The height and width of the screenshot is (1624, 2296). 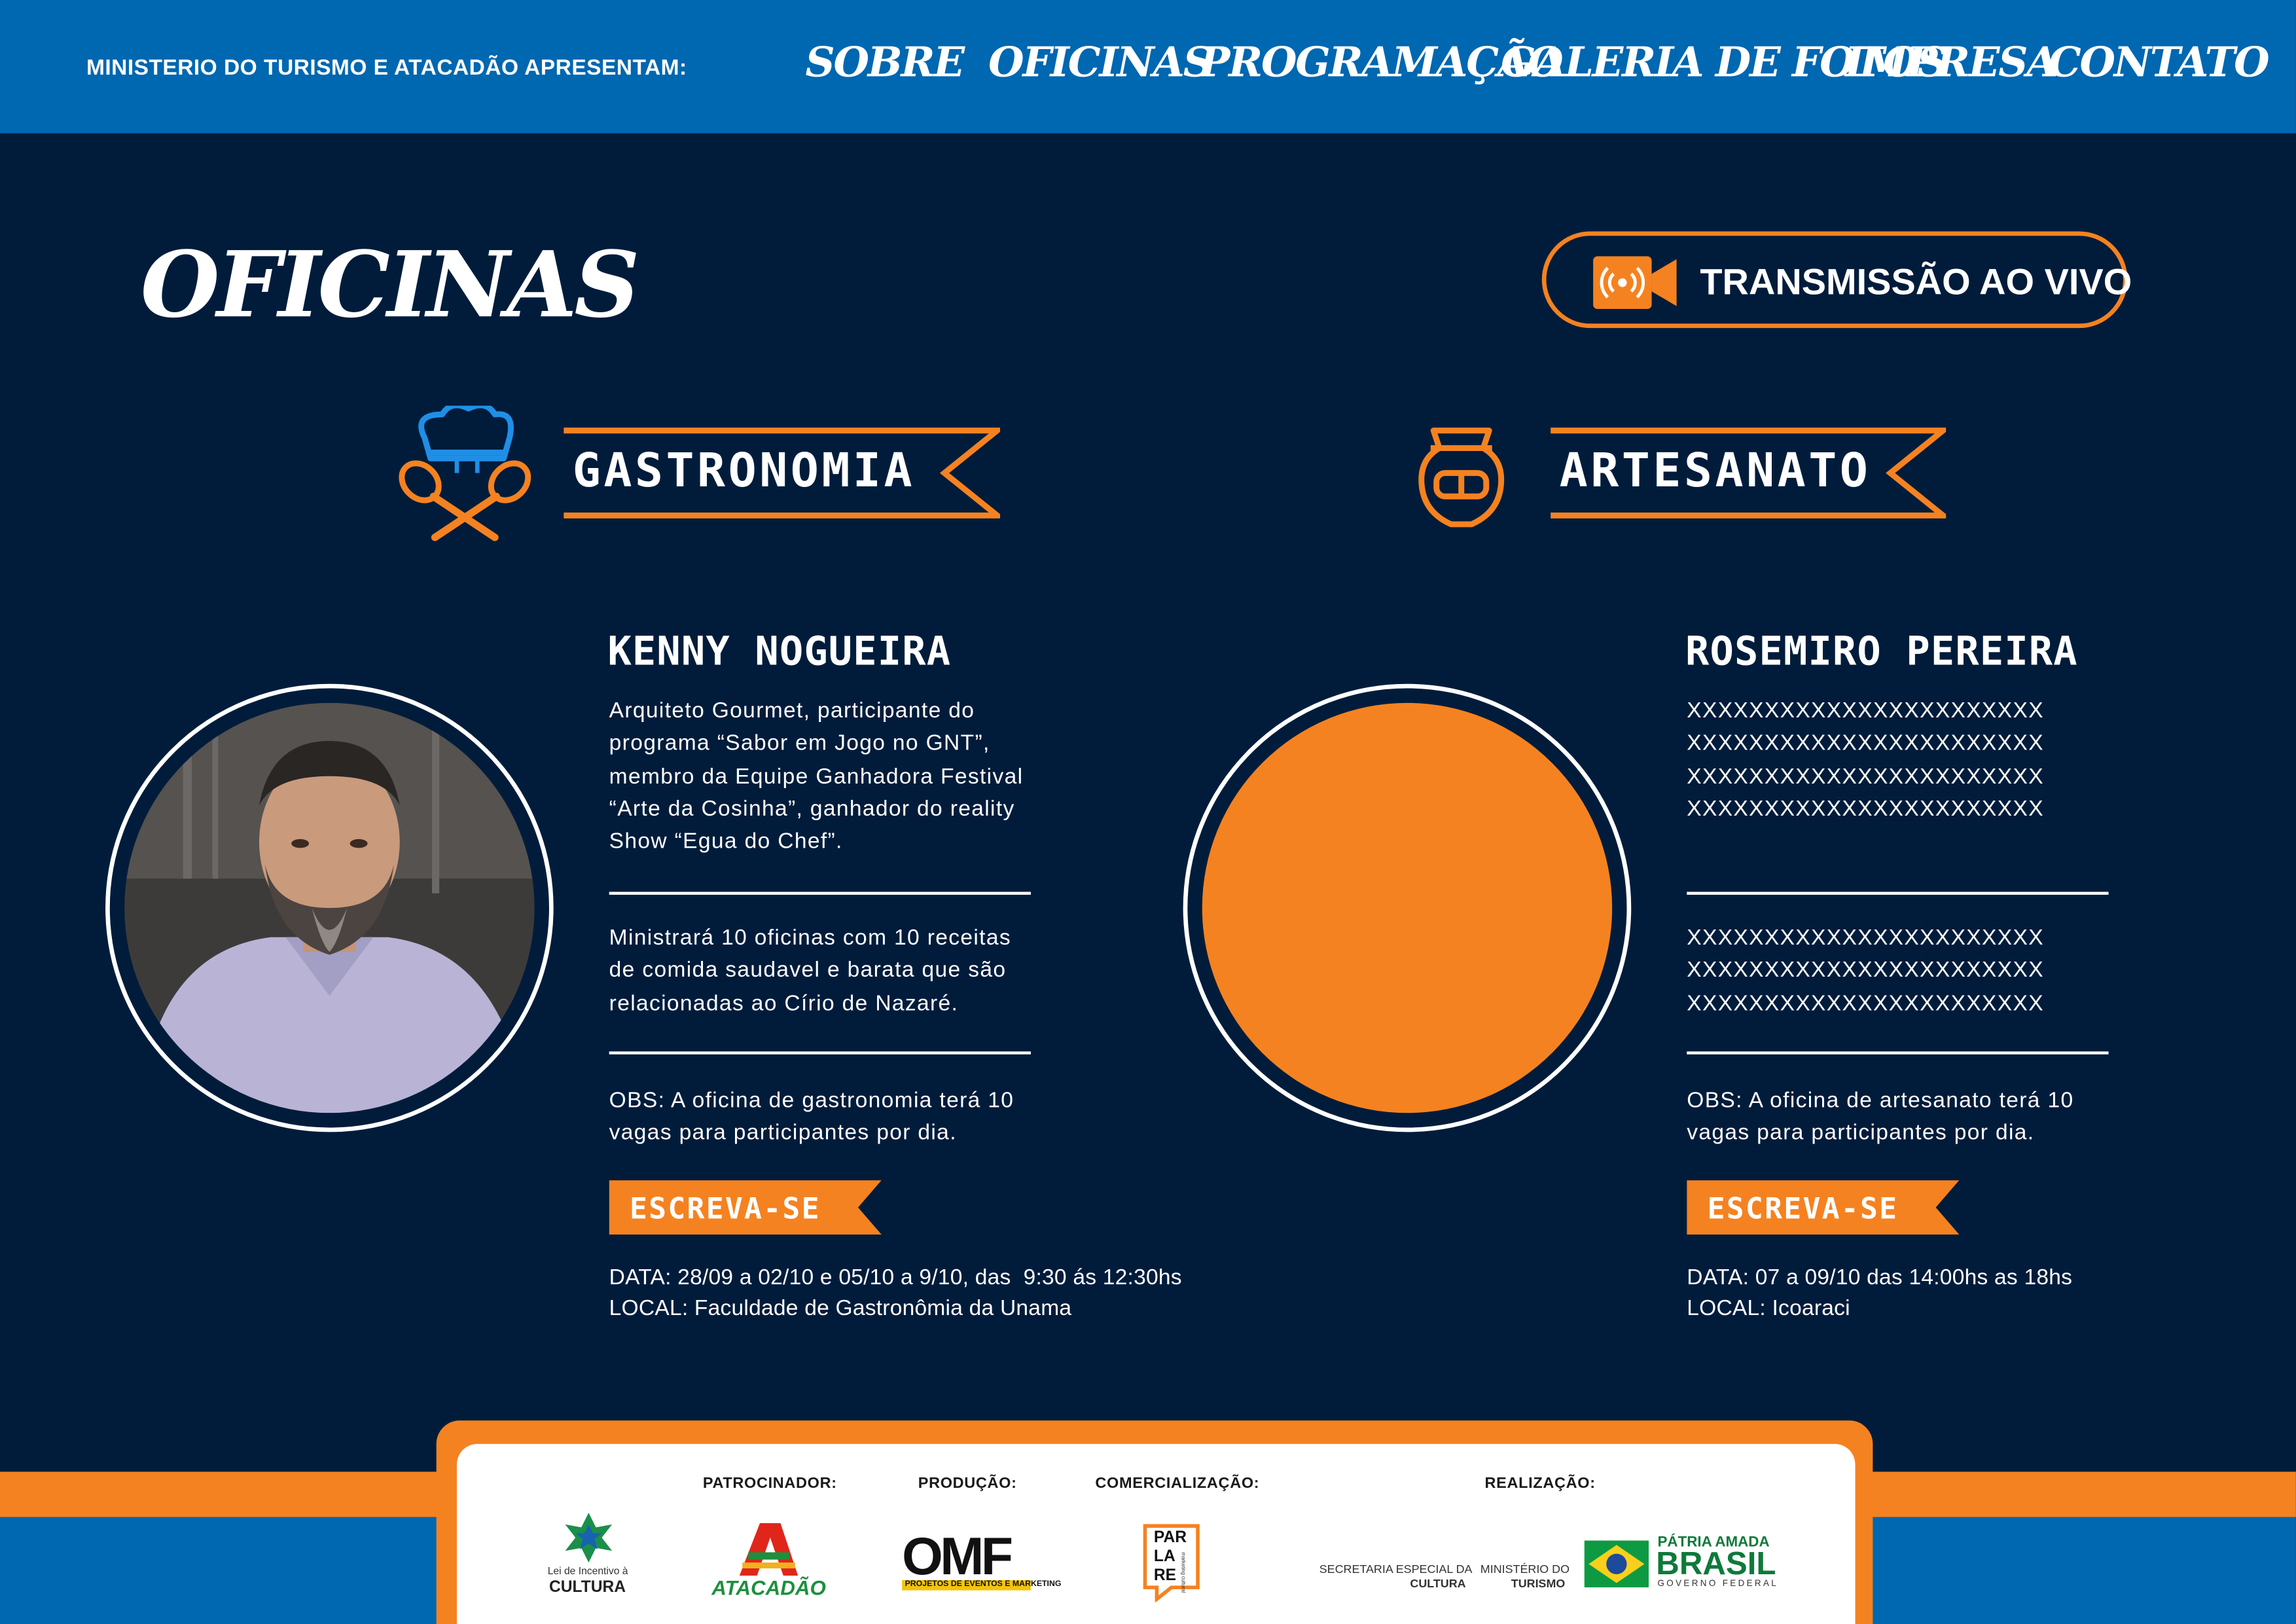 What do you see at coordinates (983, 1584) in the screenshot?
I see `omf-tagline: PROJETOS DE EVENTOS E MARKETING` at bounding box center [983, 1584].